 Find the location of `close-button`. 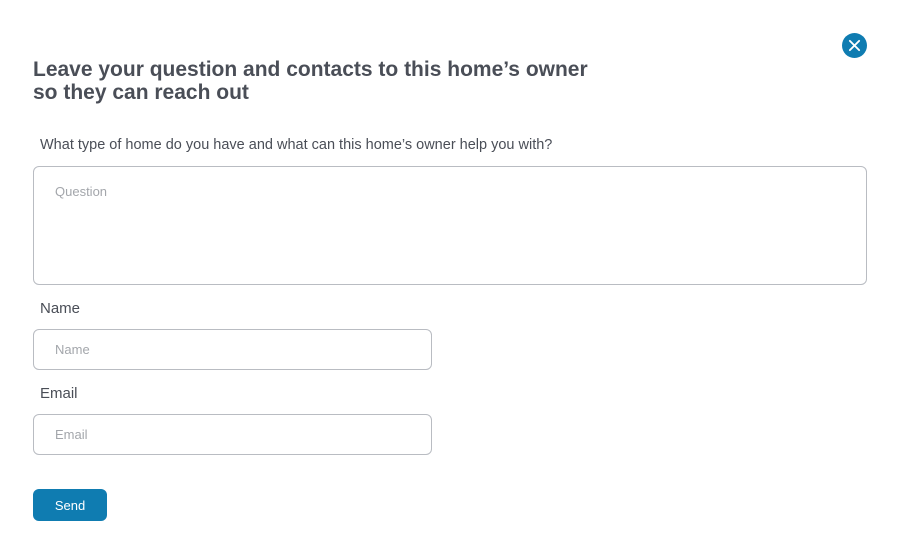

close-button is located at coordinates (854, 45).